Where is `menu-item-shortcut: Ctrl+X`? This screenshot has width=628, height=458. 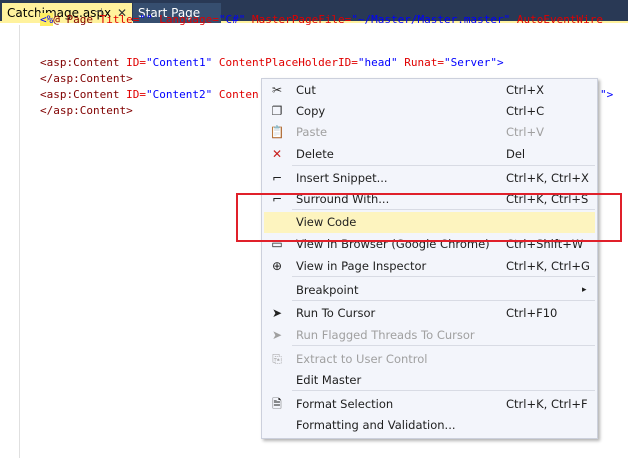 menu-item-shortcut: Ctrl+X is located at coordinates (525, 90).